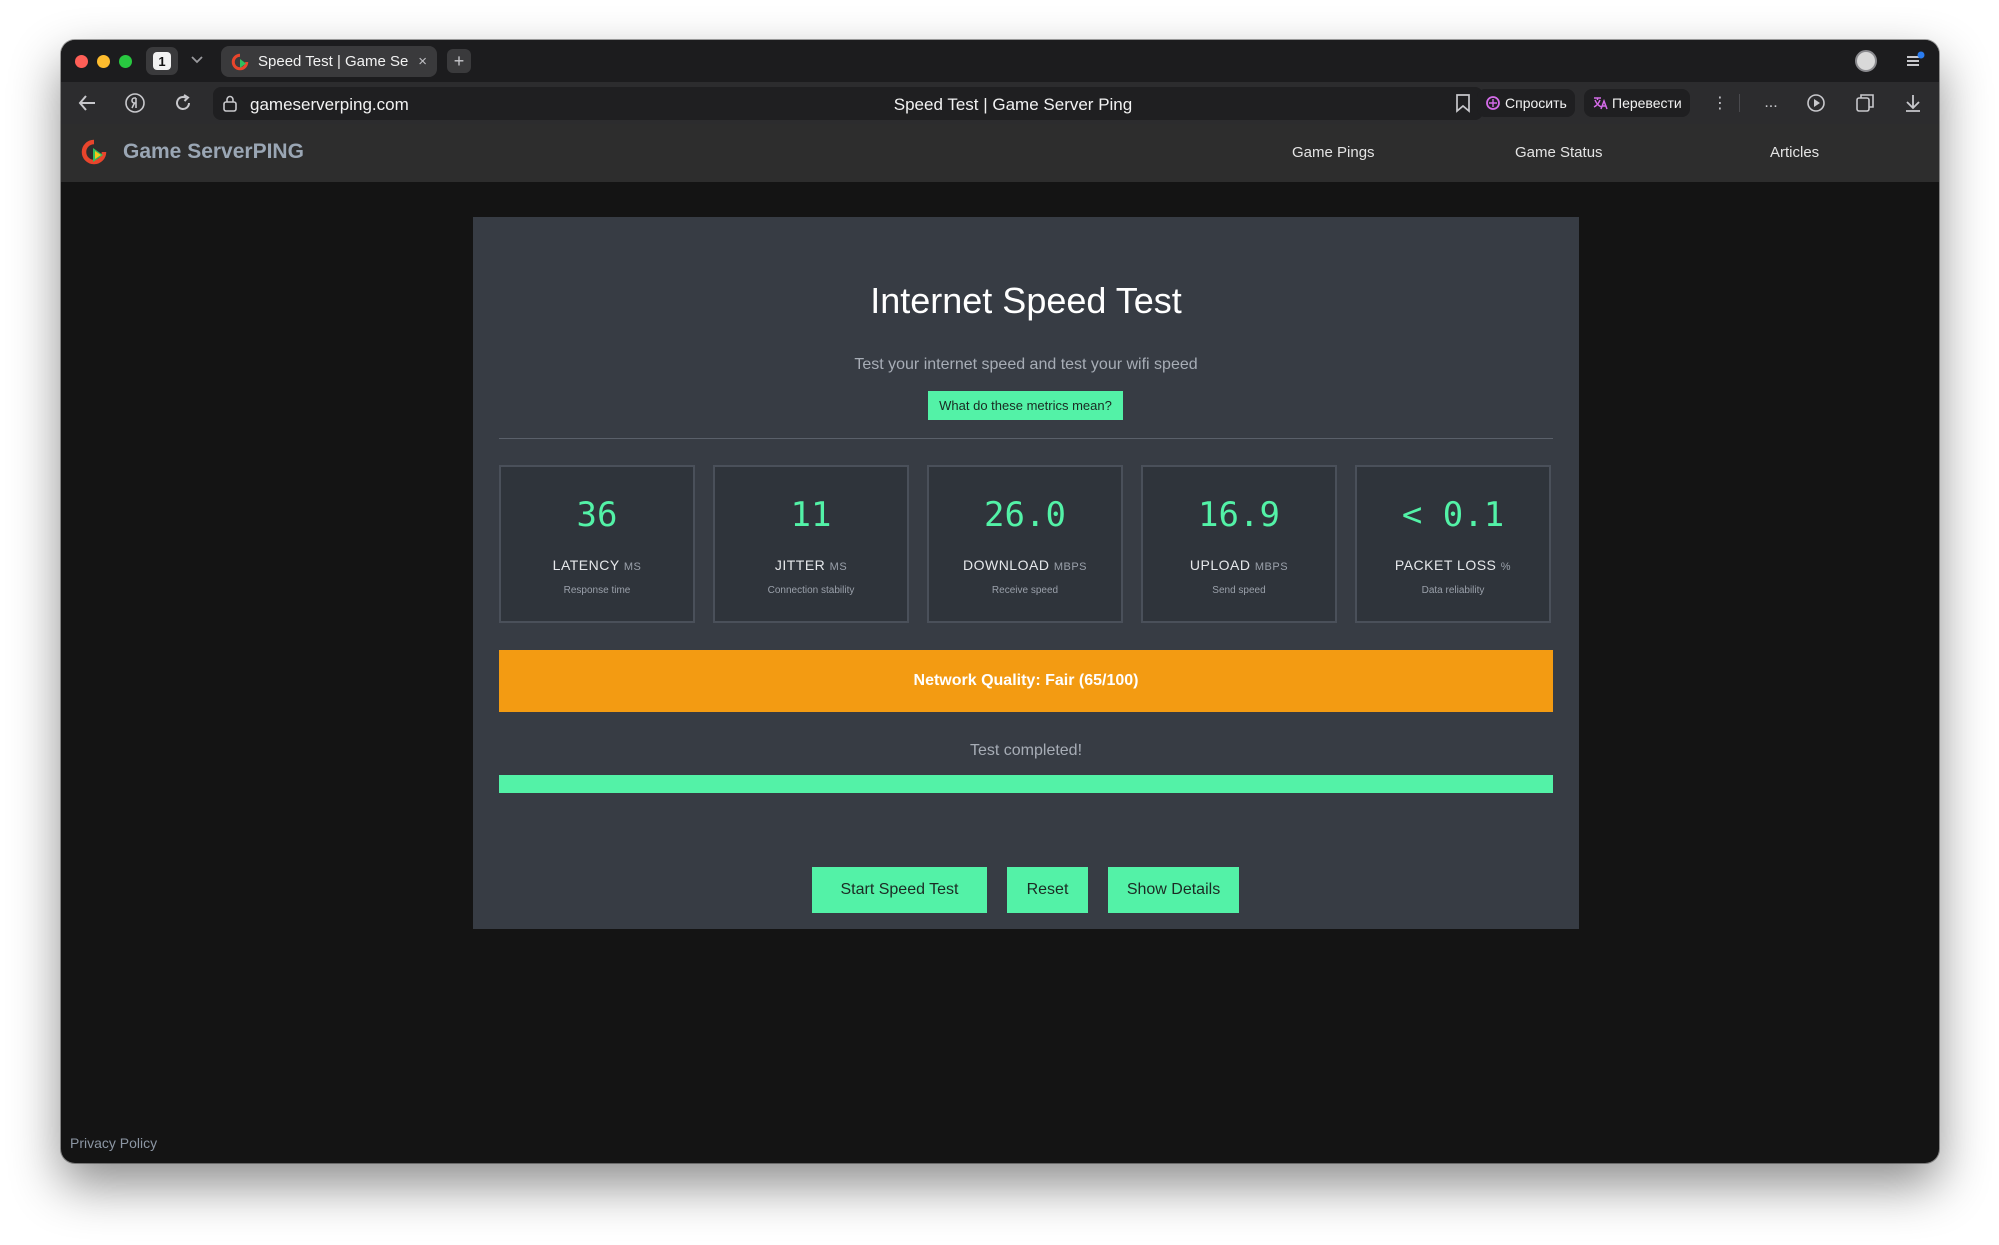 The width and height of the screenshot is (1999, 1245). I want to click on metric-label: LATENCY MS, so click(597, 565).